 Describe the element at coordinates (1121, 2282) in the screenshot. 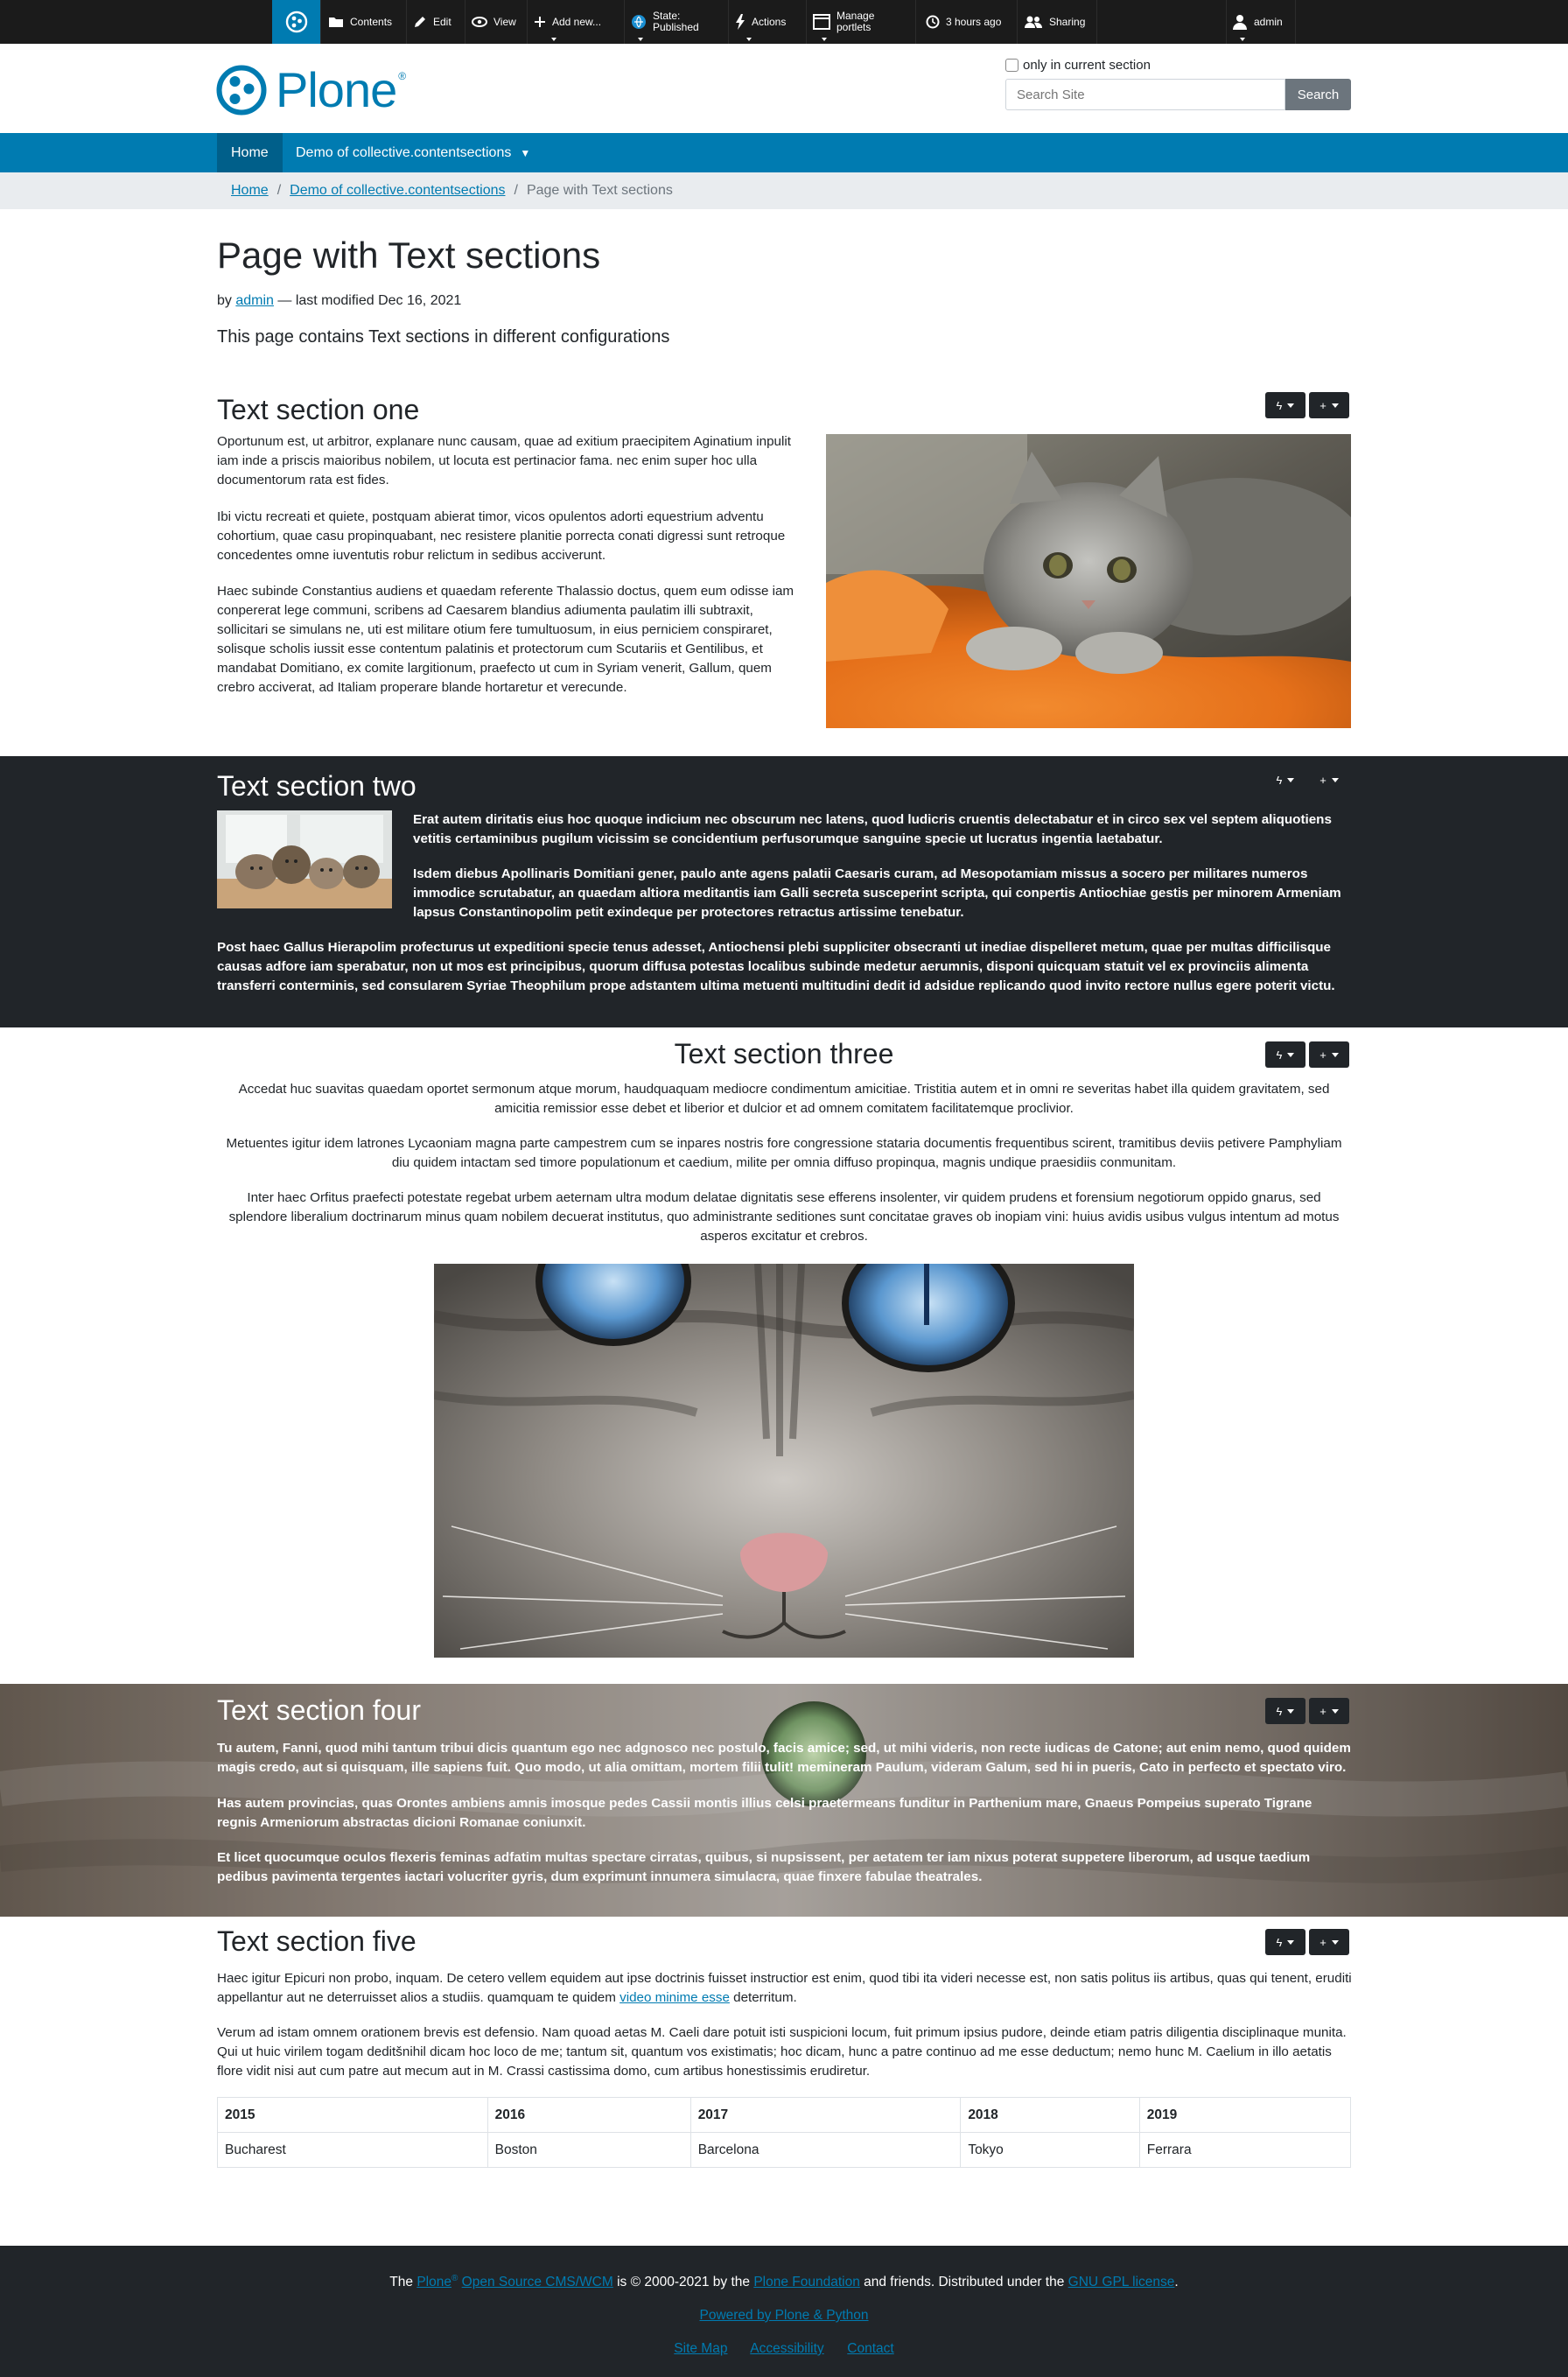

I see `footer-license-link: GNU GPL license` at that location.